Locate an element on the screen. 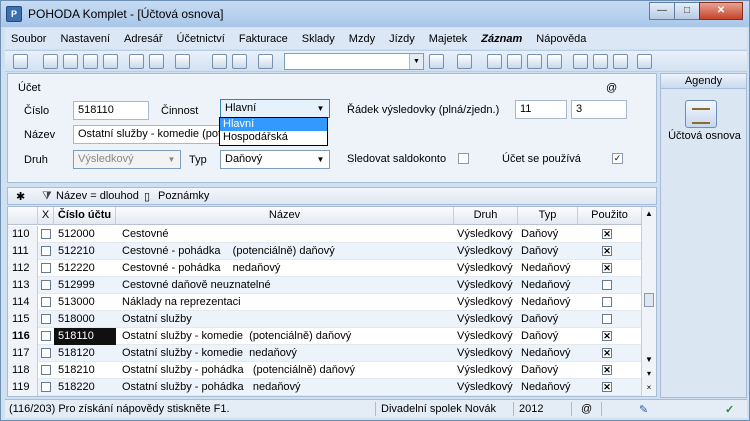 This screenshot has width=750, height=421. table-row: 110 512000 Cestovné Výsledkový Daňový ✕ is located at coordinates (325, 234).